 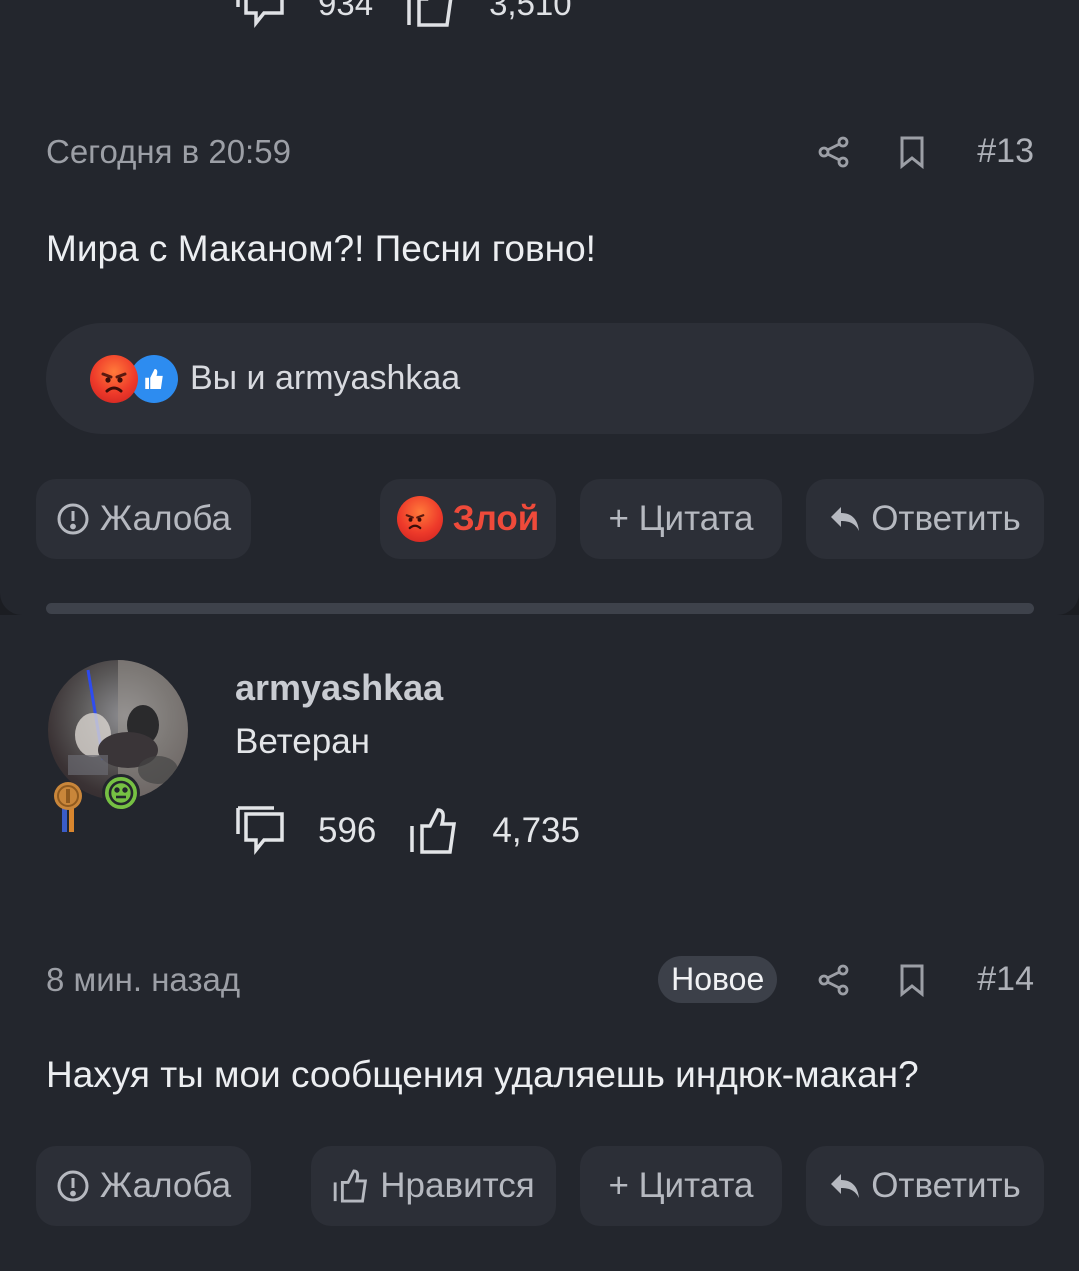 What do you see at coordinates (530, 11) in the screenshot?
I see `likes-count: 3,510` at bounding box center [530, 11].